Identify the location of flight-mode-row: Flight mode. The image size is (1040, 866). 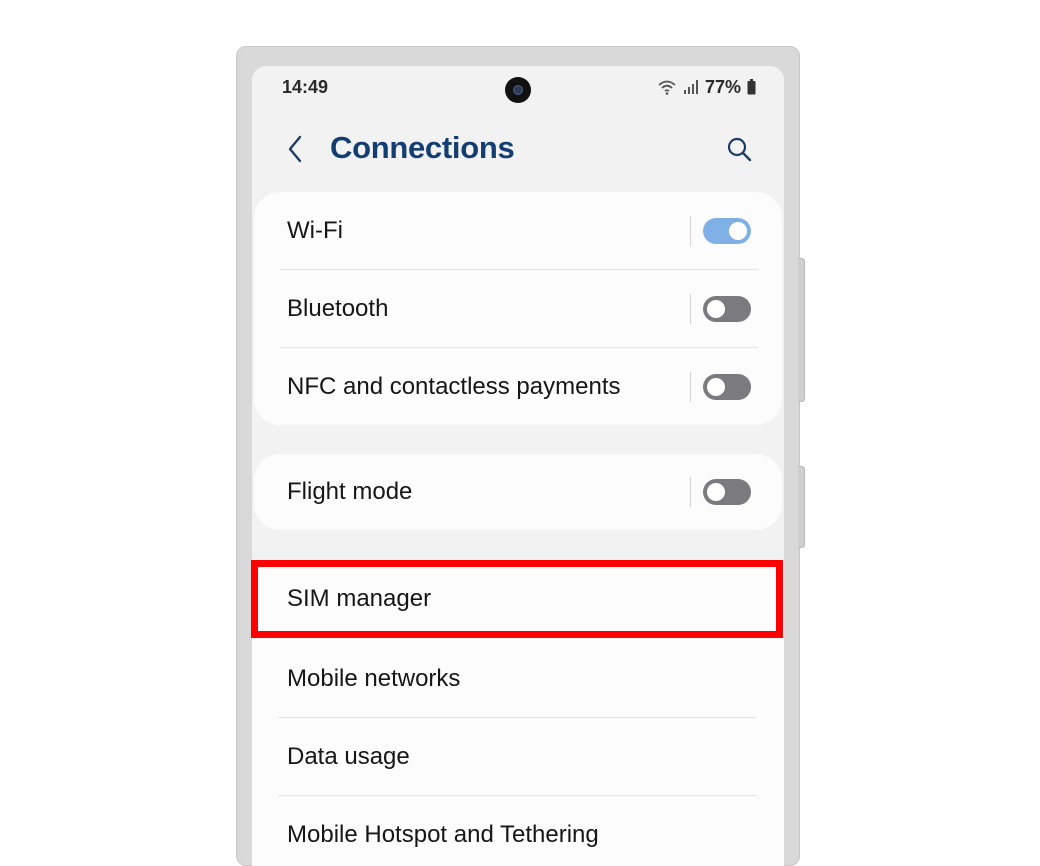
(518, 492).